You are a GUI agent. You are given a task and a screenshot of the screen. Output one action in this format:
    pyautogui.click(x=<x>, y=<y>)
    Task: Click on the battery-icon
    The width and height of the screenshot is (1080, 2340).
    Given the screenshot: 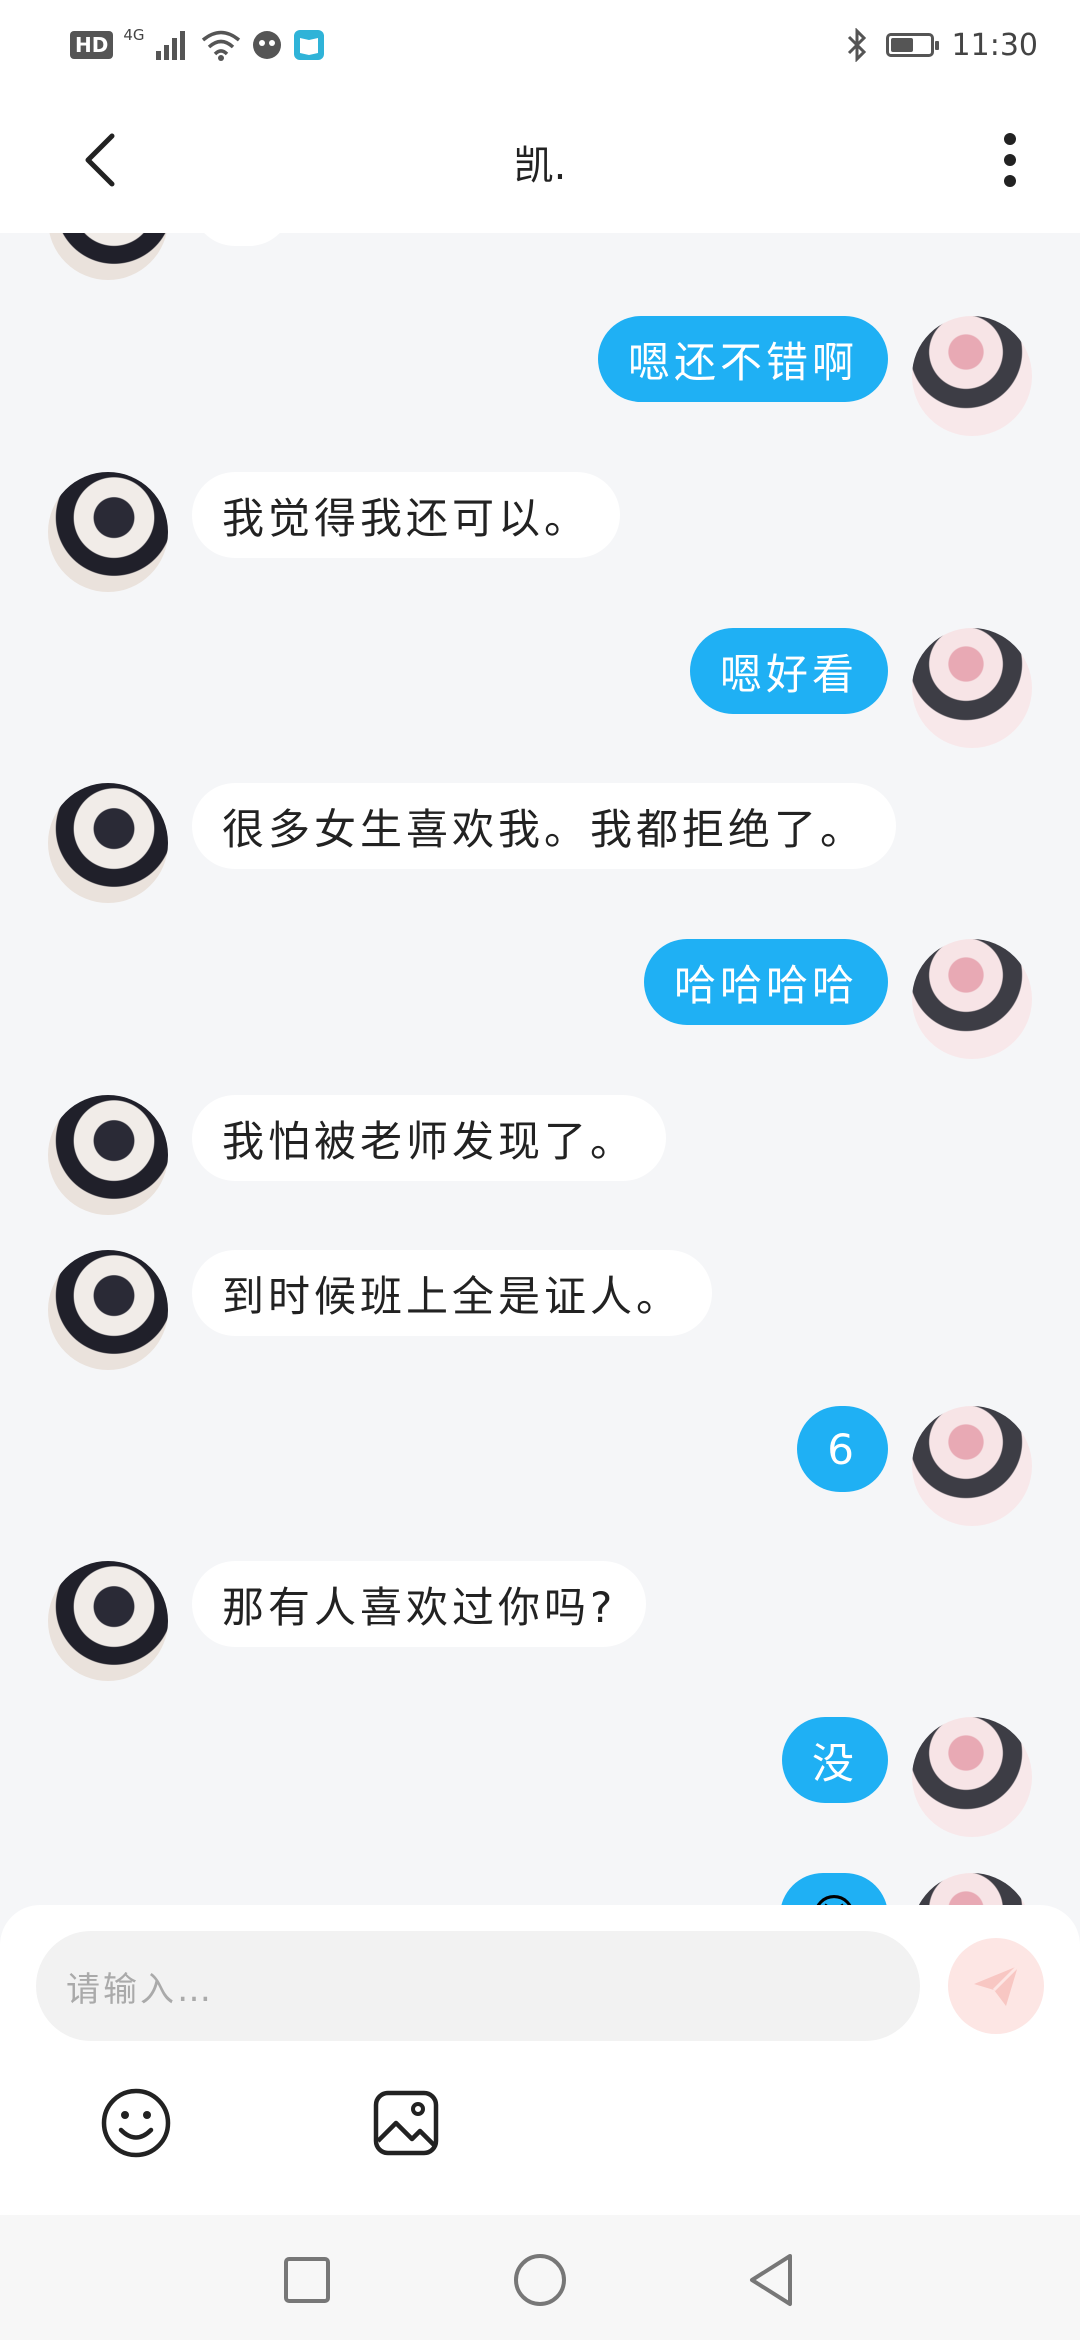 What is the action you would take?
    pyautogui.click(x=912, y=45)
    